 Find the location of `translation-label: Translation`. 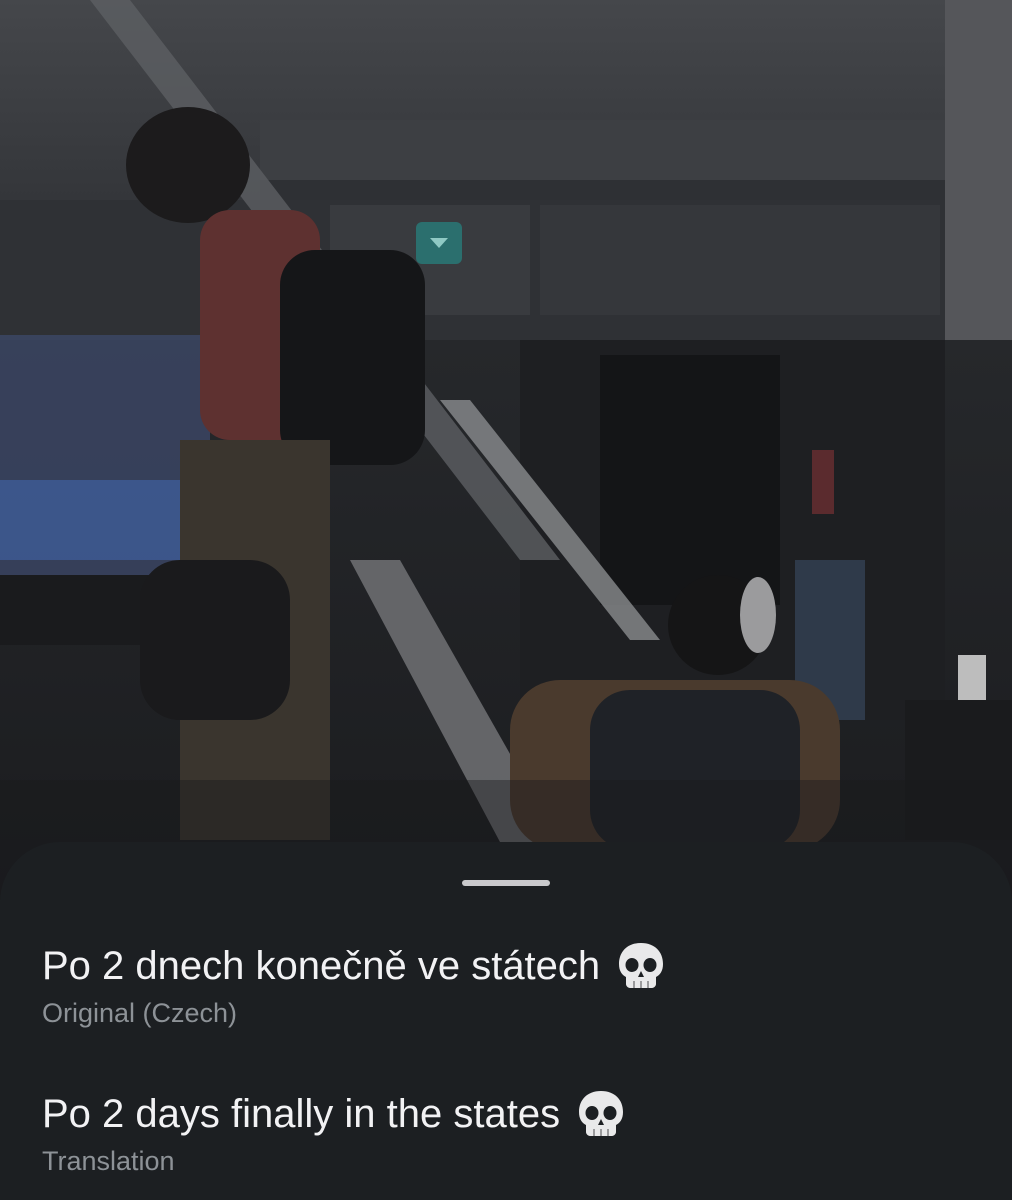

translation-label: Translation is located at coordinates (108, 1161).